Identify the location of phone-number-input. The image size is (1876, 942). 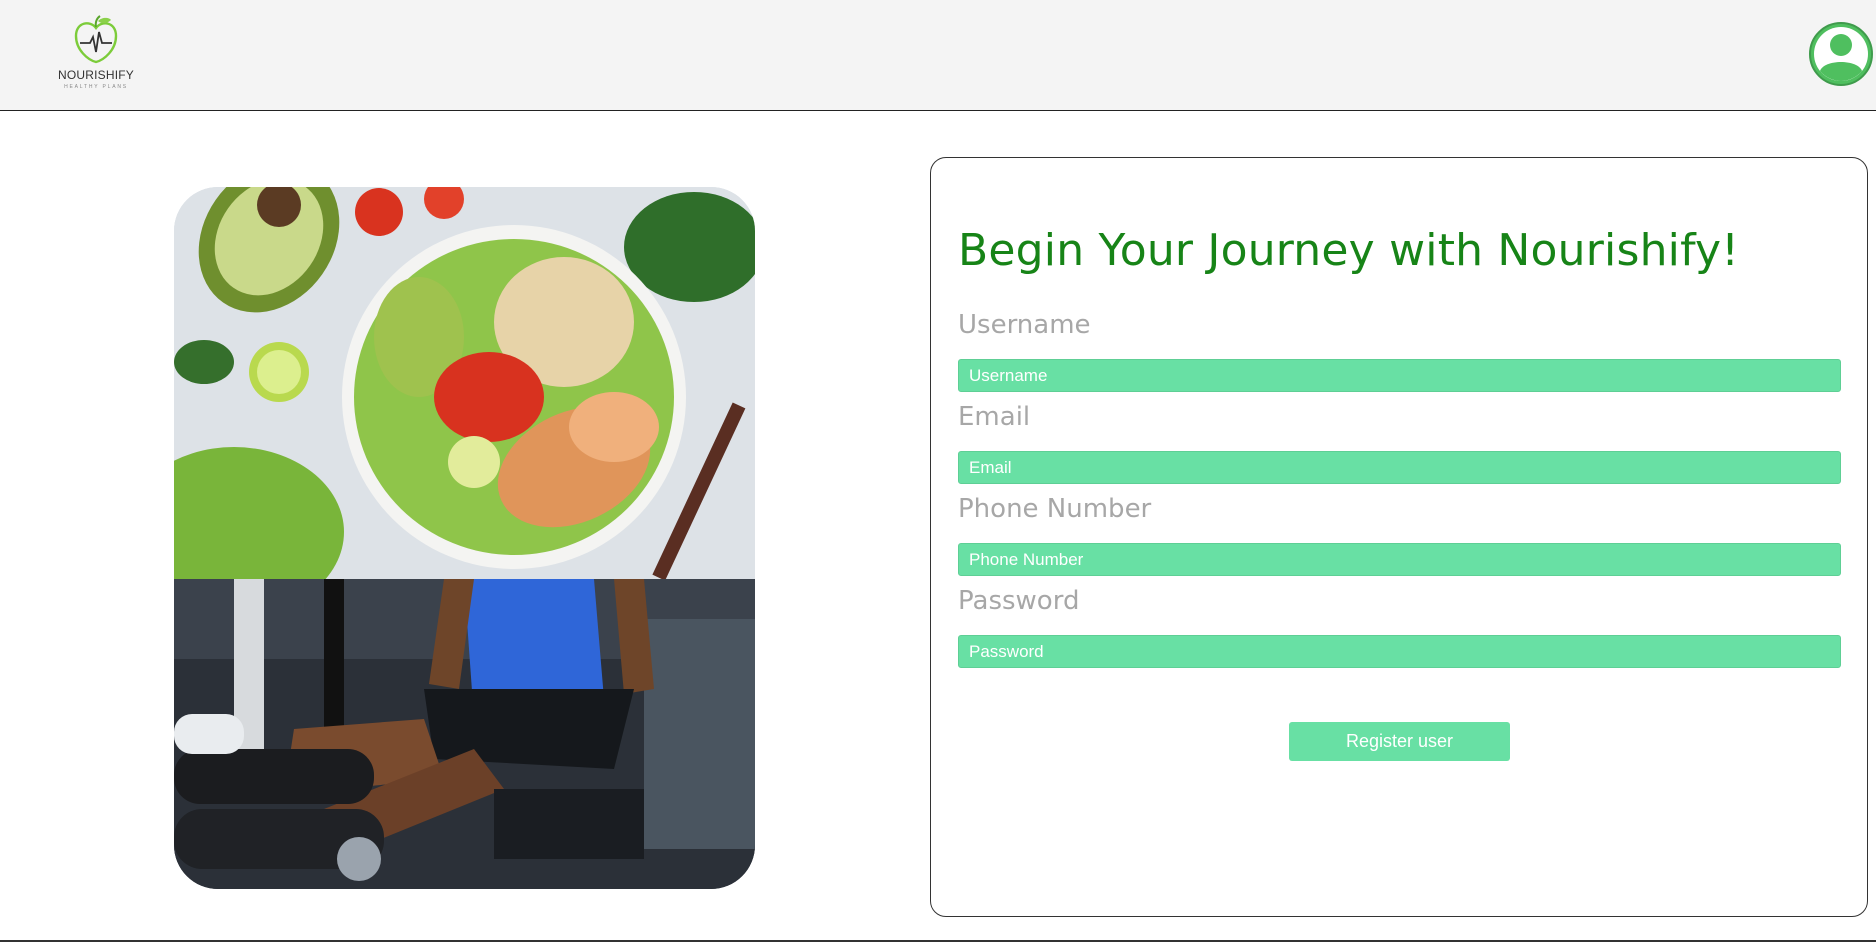
(1399, 559).